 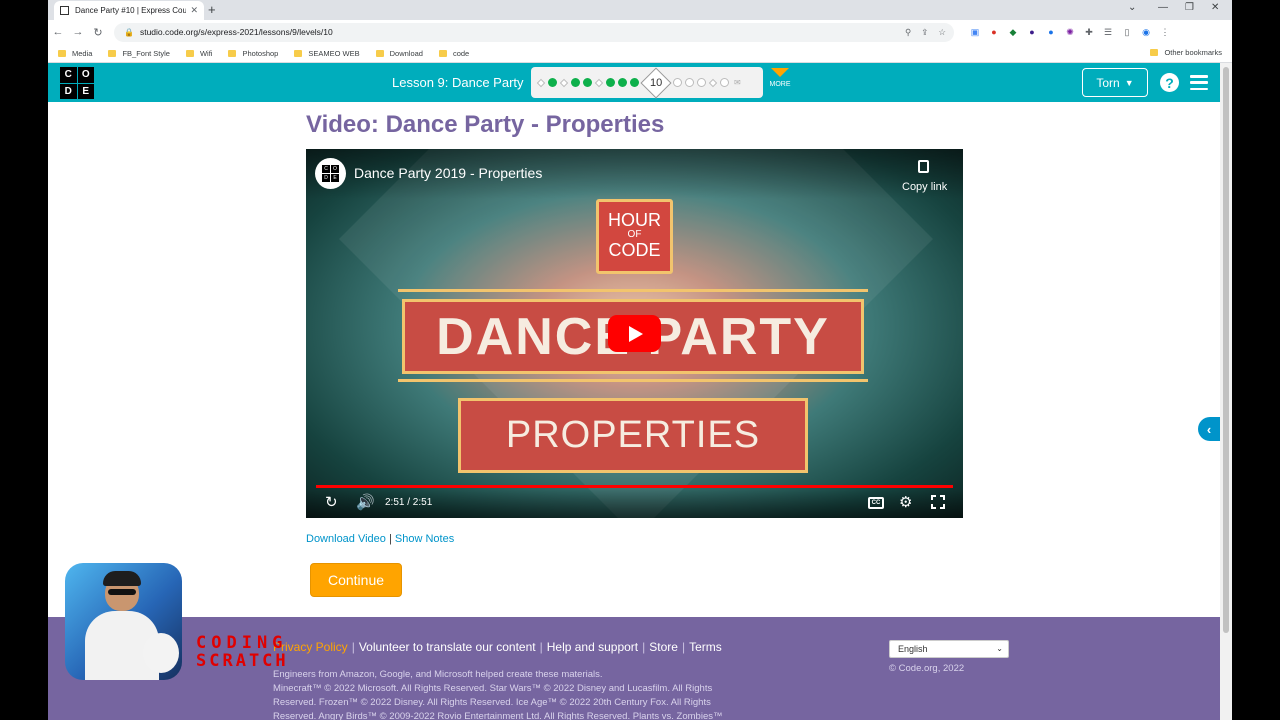 I want to click on restore-icon: ❐, so click(x=1189, y=7).